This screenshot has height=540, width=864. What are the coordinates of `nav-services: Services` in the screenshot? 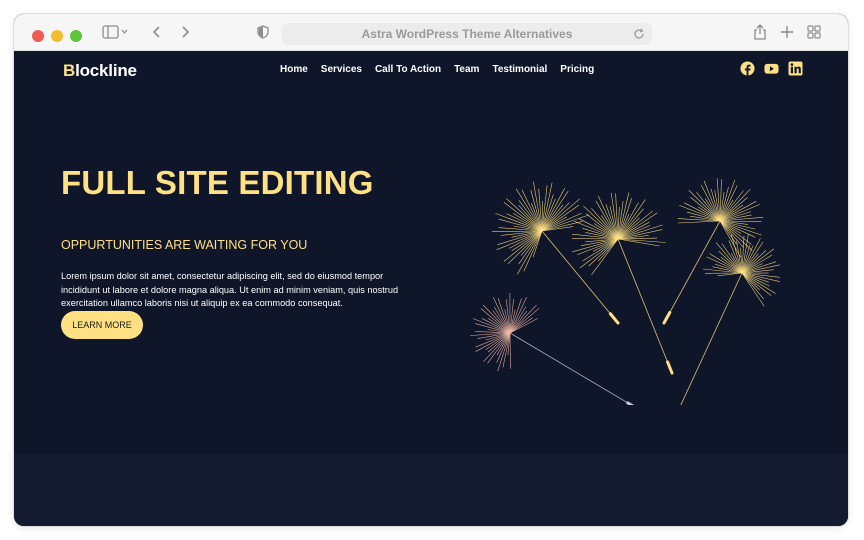 It's located at (341, 69).